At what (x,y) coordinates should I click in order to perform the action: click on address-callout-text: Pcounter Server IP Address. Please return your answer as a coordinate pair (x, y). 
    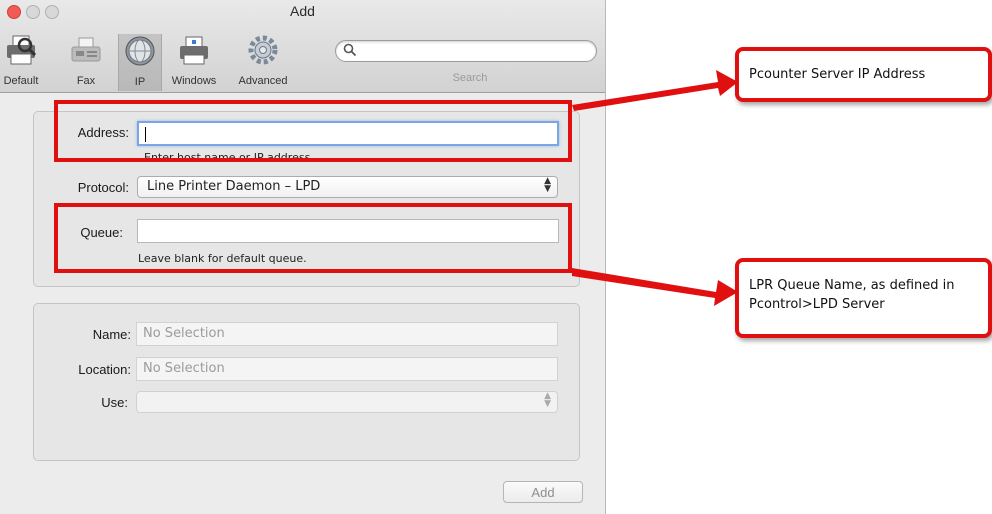
    Looking at the image, I should click on (837, 74).